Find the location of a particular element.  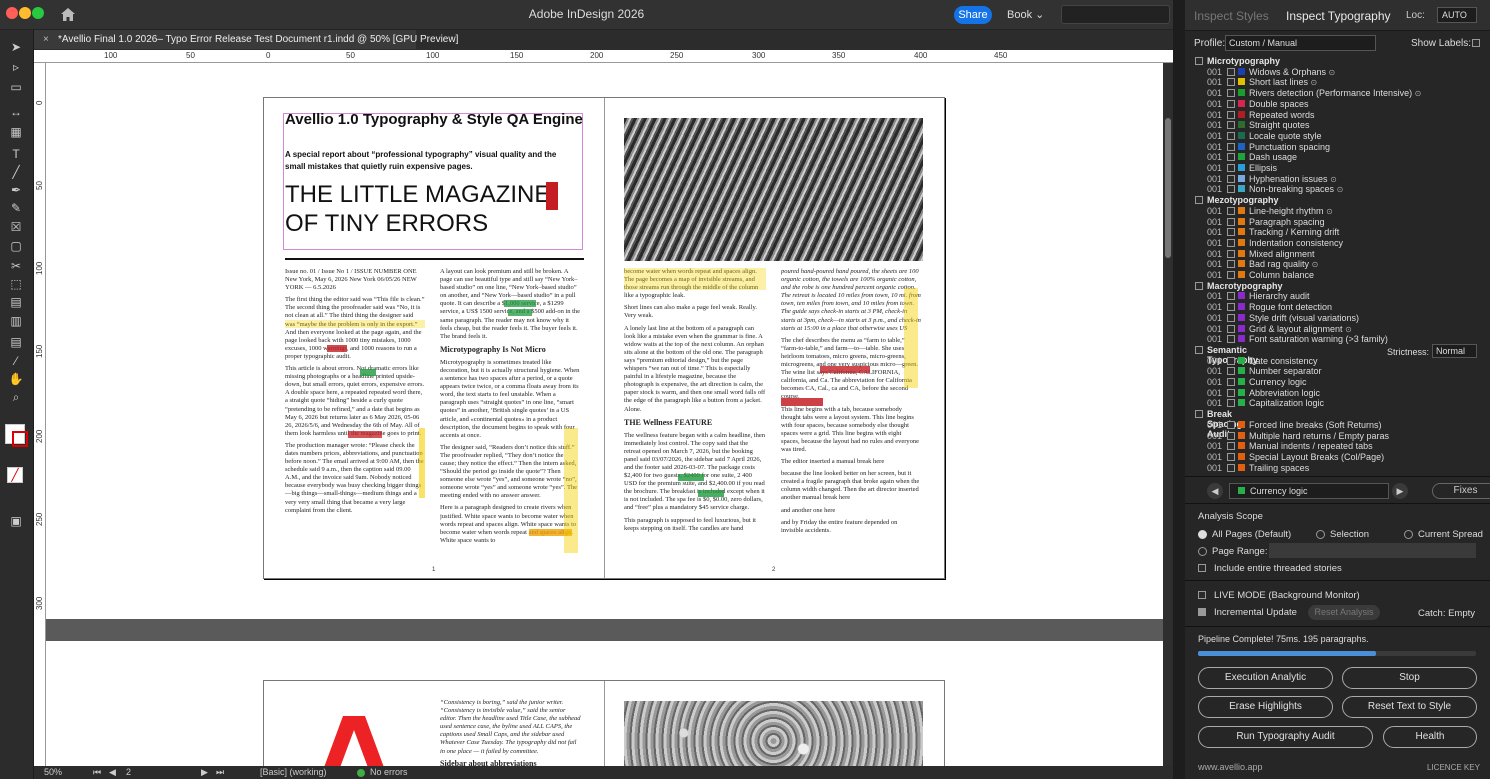

line-tool-icon: ╱ is located at coordinates (16, 172).